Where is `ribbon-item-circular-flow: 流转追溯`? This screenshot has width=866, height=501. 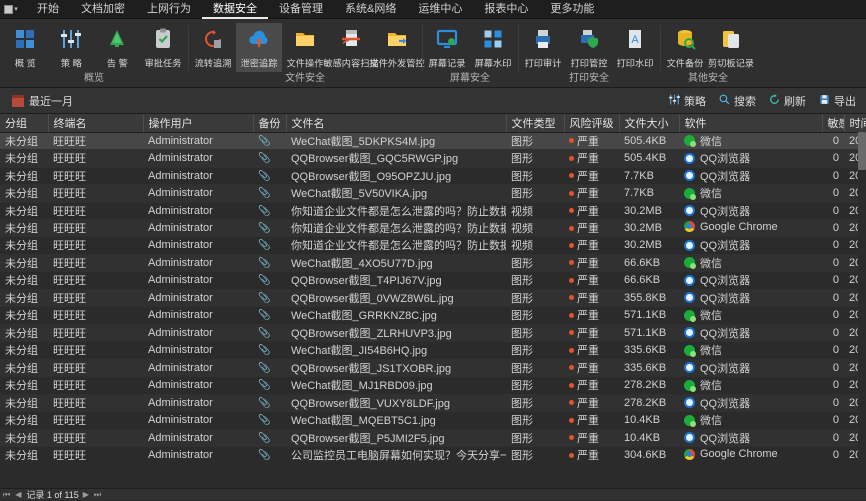
ribbon-item-circular-flow: 流转追溯 is located at coordinates (213, 47).